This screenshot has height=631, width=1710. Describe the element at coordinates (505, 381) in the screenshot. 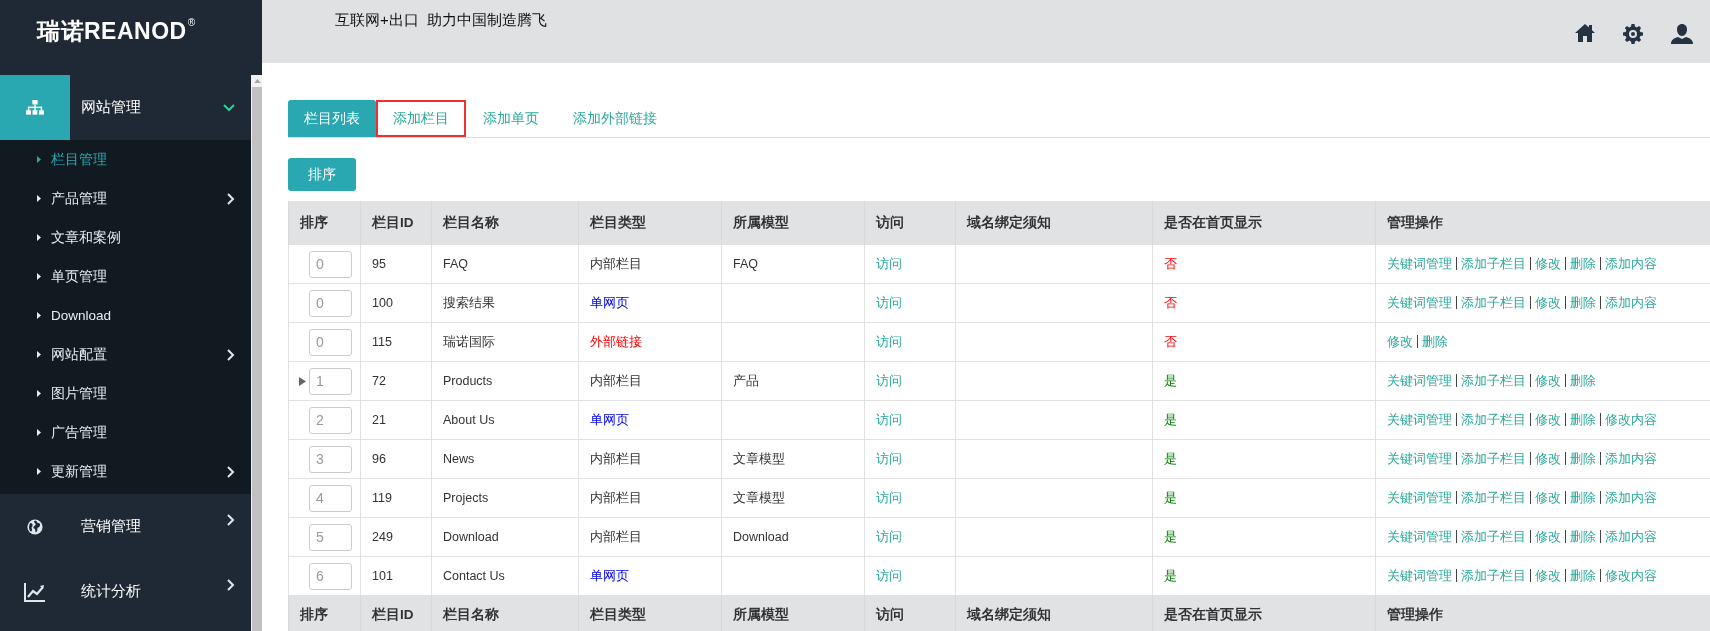

I see `table-cell: Products` at that location.